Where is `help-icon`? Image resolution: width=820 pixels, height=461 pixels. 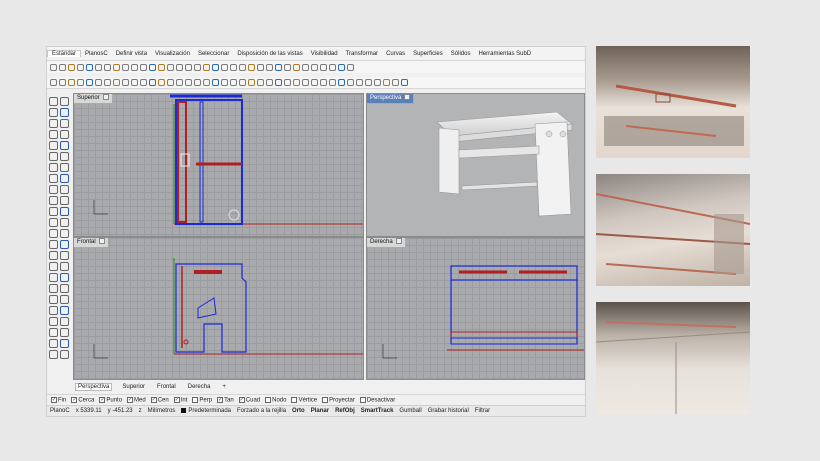
help-icon is located at coordinates (305, 67).